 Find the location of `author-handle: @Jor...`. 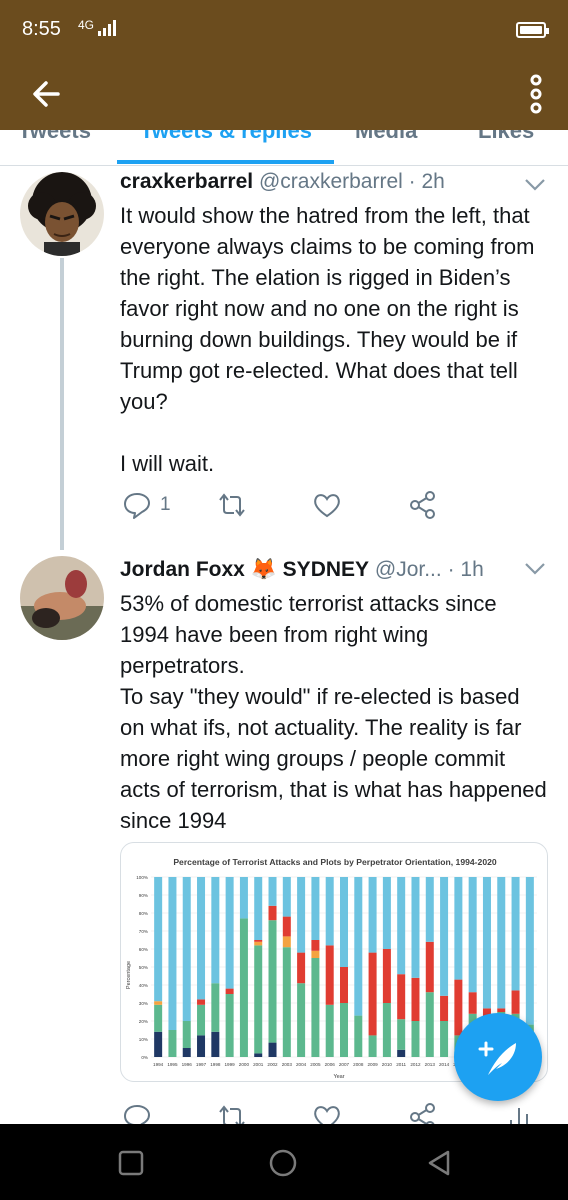

author-handle: @Jor... is located at coordinates (408, 569).